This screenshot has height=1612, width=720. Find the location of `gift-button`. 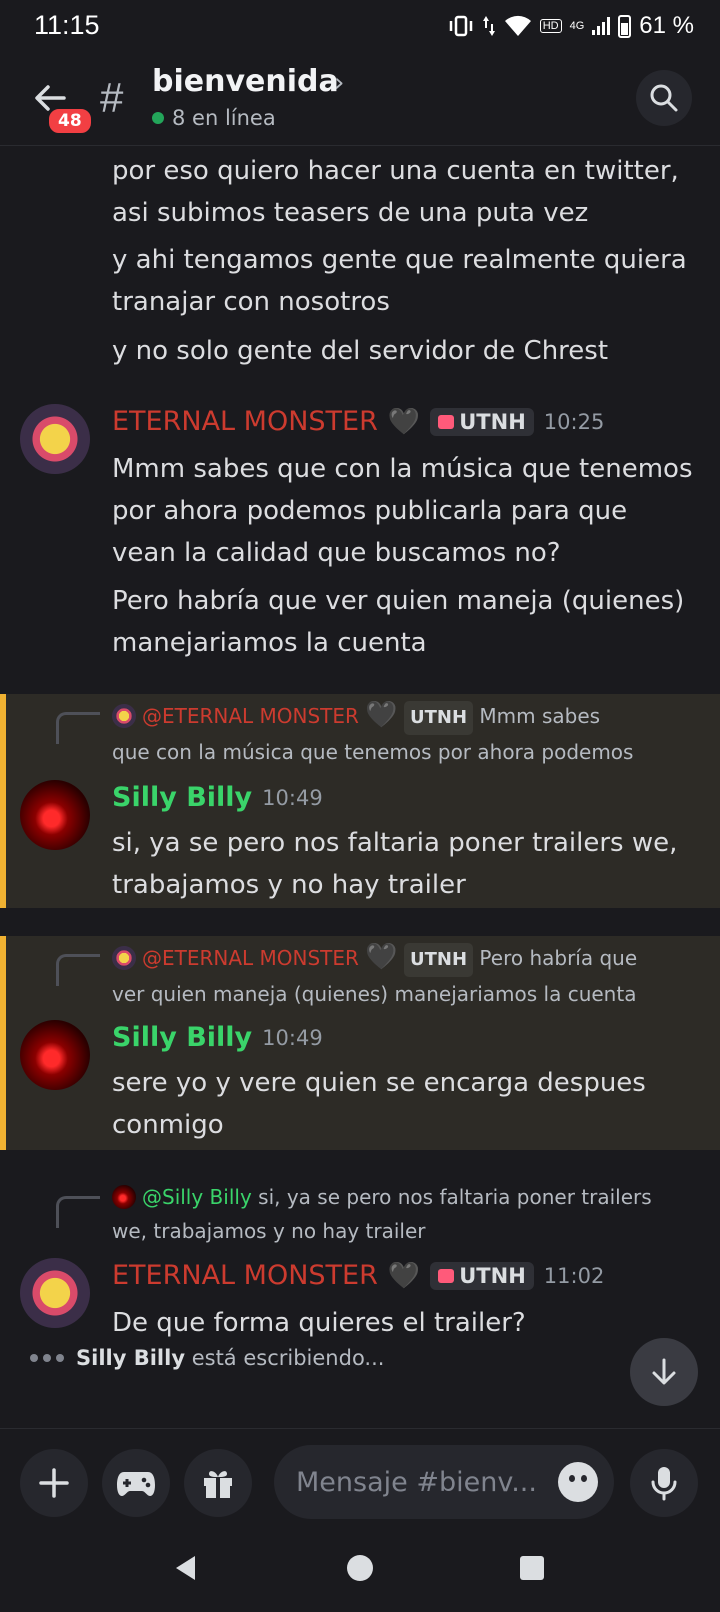

gift-button is located at coordinates (218, 1483).